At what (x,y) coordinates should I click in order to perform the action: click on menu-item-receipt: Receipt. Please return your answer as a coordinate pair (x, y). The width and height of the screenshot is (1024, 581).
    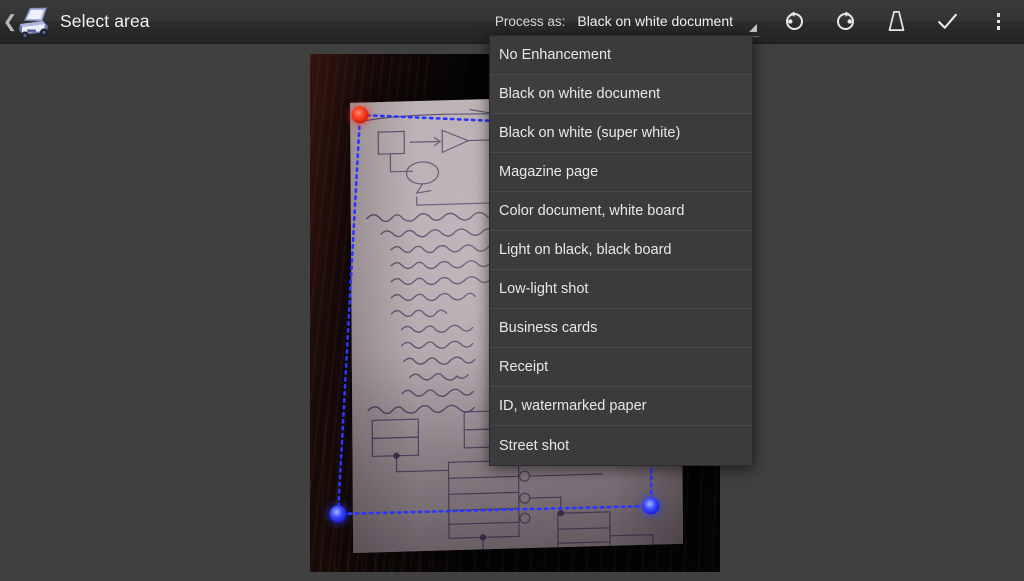
    Looking at the image, I should click on (621, 367).